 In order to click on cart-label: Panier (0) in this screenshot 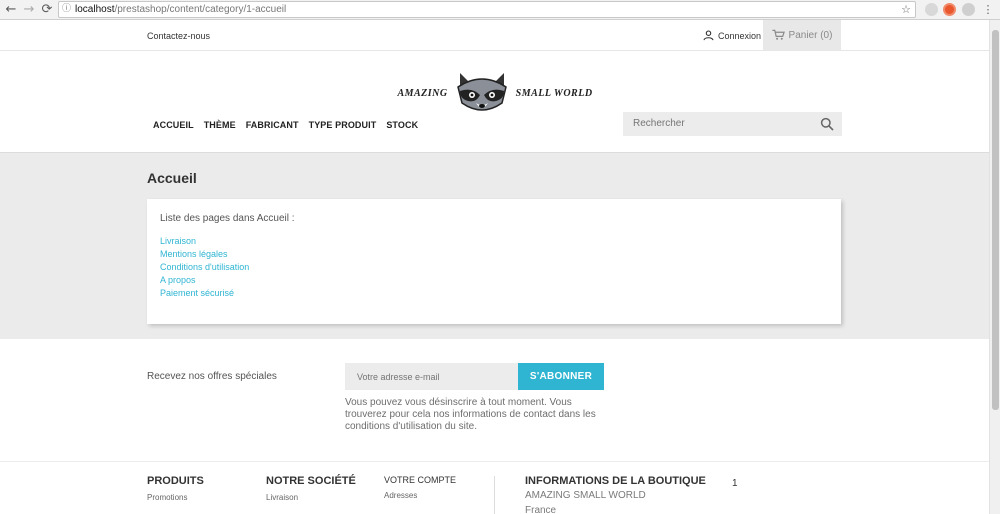, I will do `click(810, 35)`.